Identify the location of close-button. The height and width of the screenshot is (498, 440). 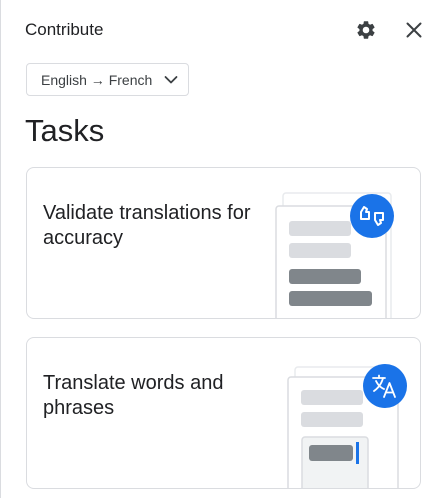
(414, 30).